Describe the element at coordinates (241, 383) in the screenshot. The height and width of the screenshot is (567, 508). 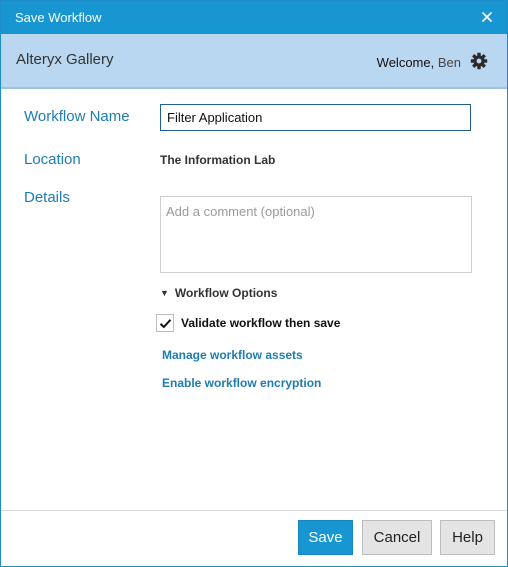
I see `enable-encryption-link: Enable workflow encryption` at that location.